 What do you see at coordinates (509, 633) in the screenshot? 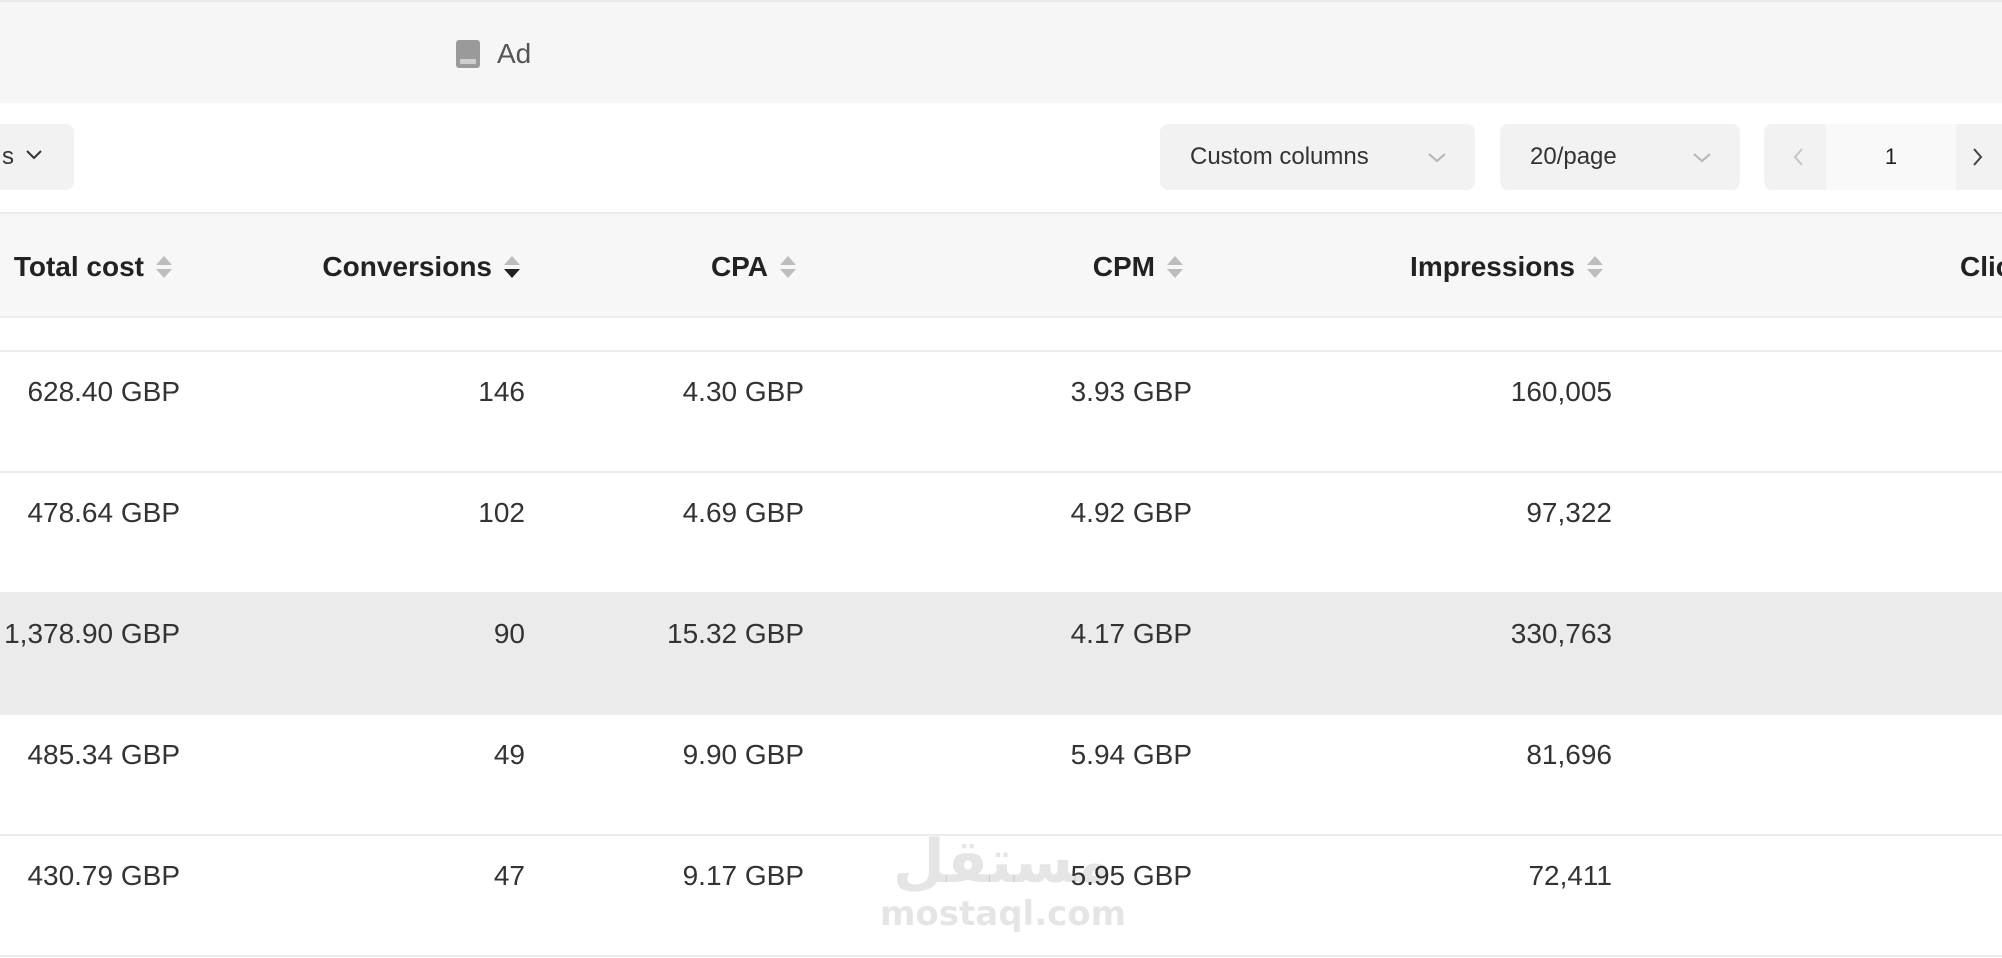
I see `cell-conversions: 90` at bounding box center [509, 633].